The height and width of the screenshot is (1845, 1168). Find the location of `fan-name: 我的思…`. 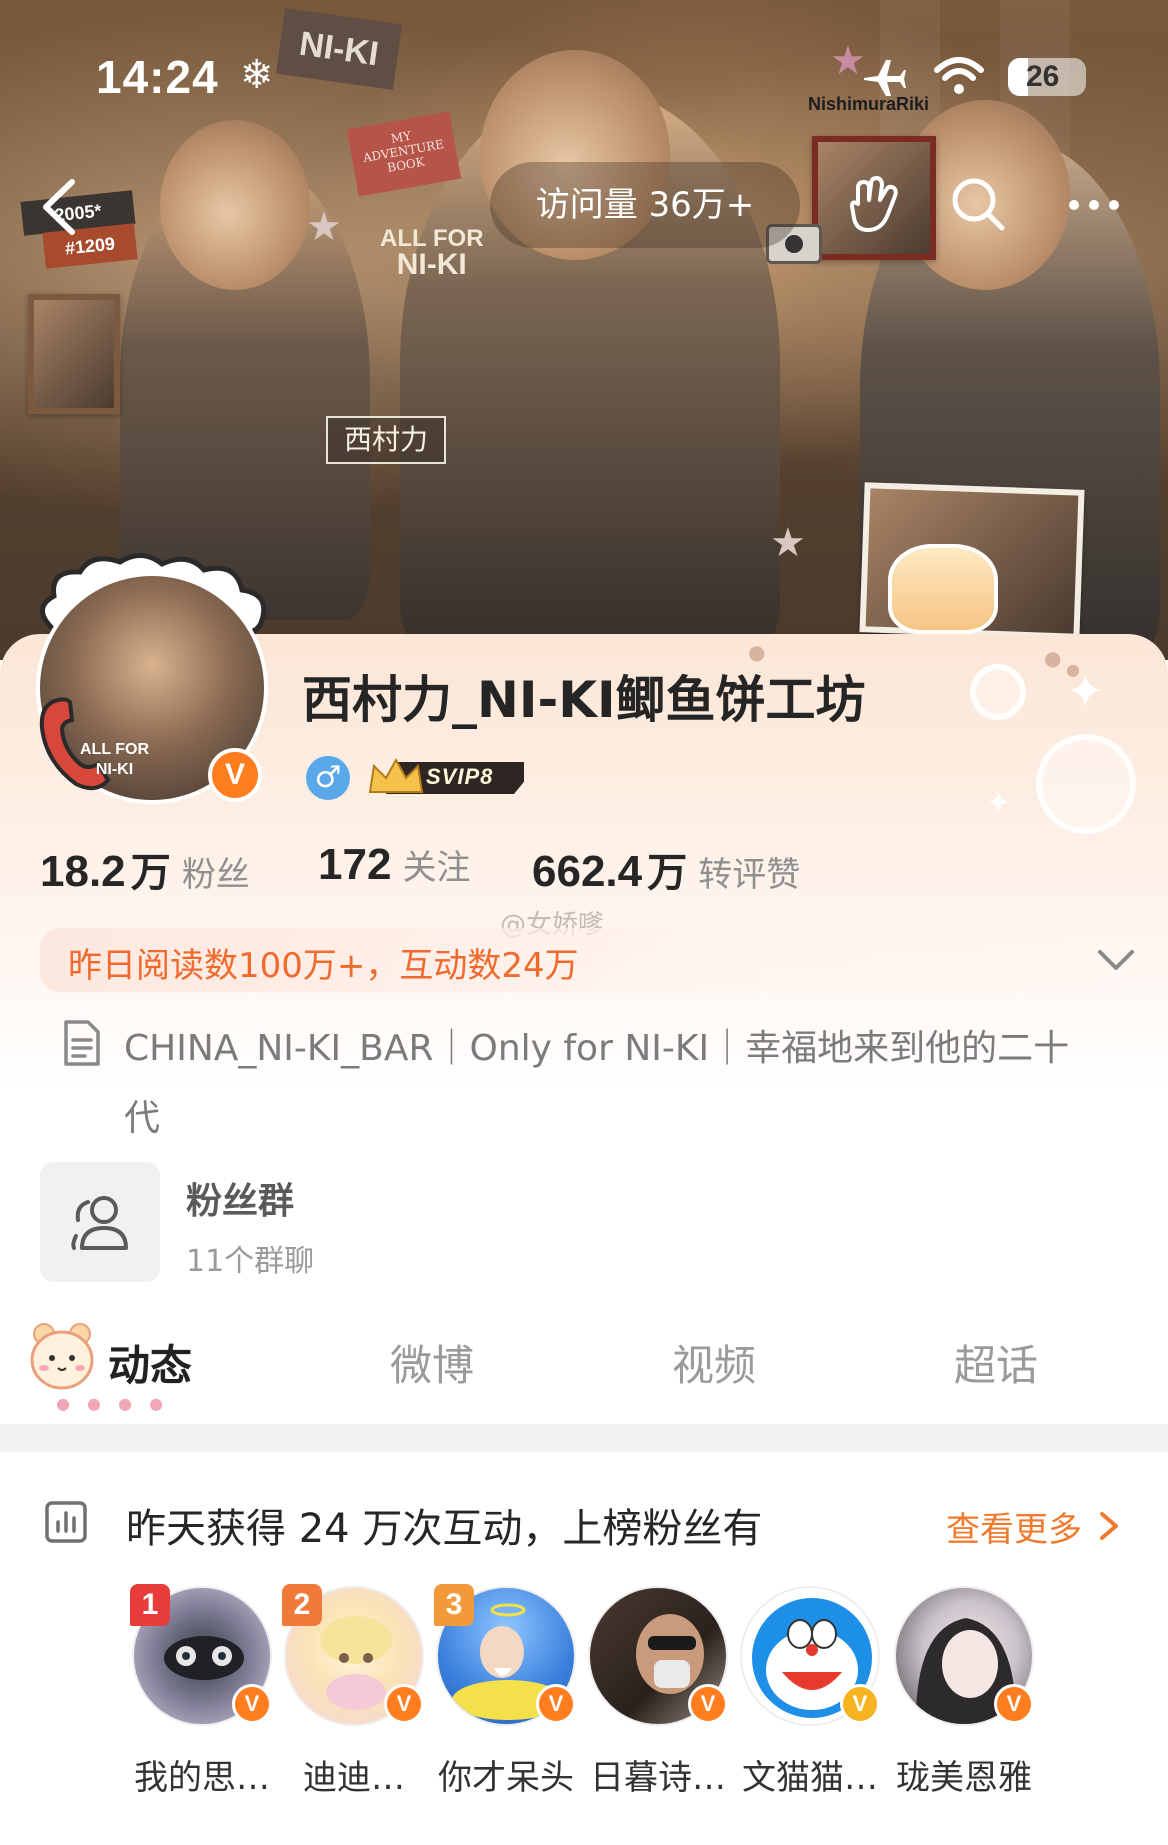

fan-name: 我的思… is located at coordinates (202, 1778).